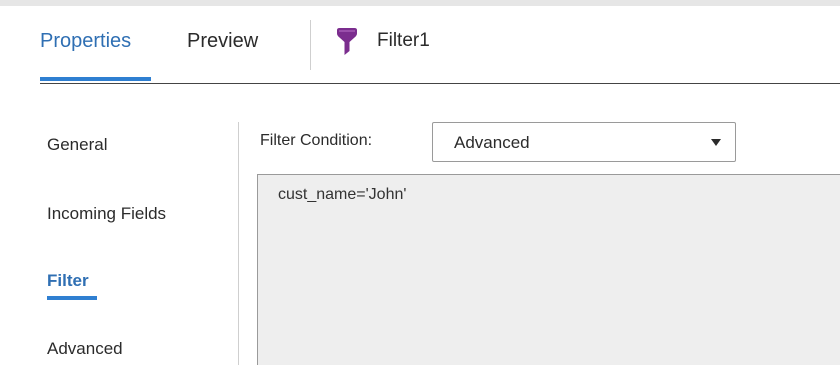  Describe the element at coordinates (316, 140) in the screenshot. I see `filter-condition-label: Filter Condition:` at that location.